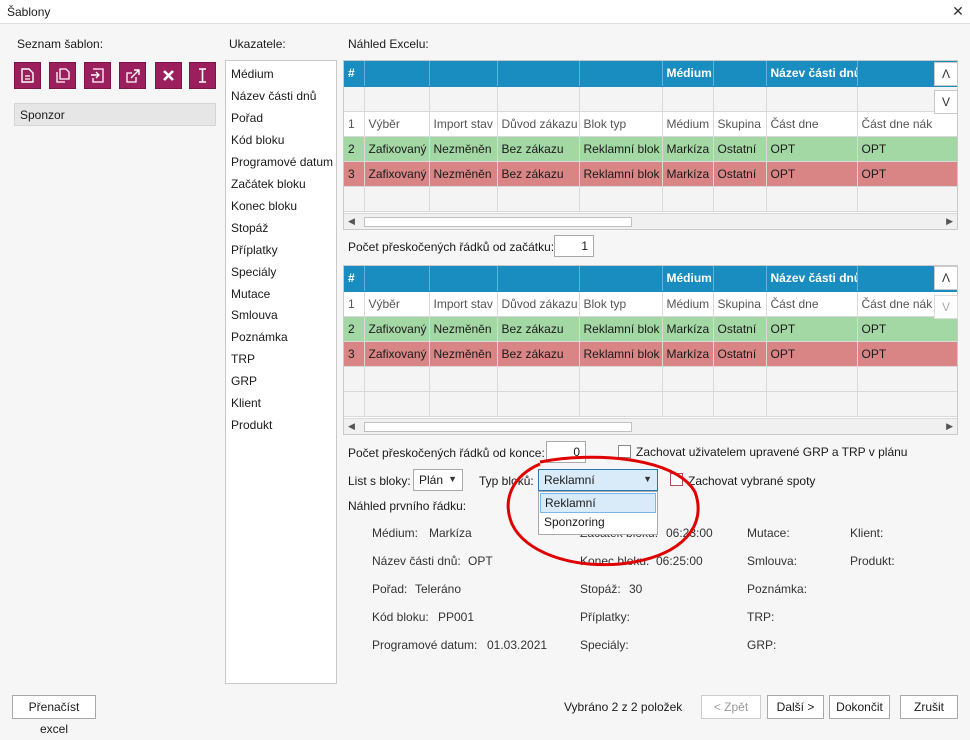 The height and width of the screenshot is (740, 970). I want to click on grid-cell: Zafixovaný, so click(397, 174).